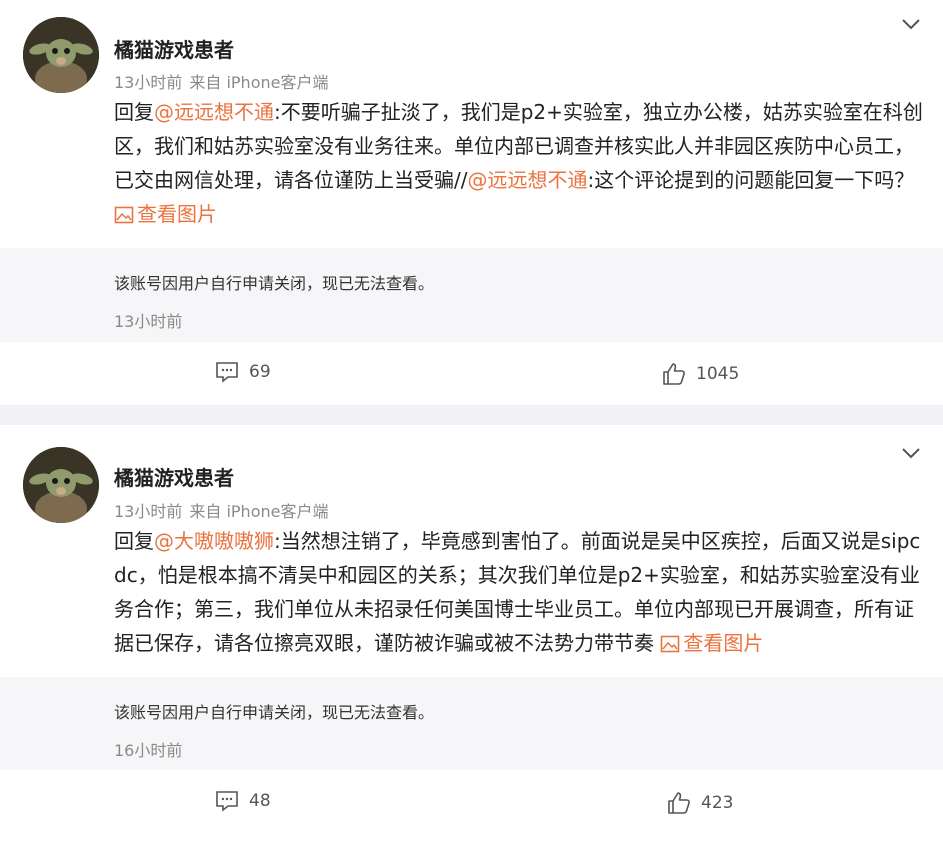  What do you see at coordinates (148, 321) in the screenshot?
I see `quoted-time: 13小时前` at bounding box center [148, 321].